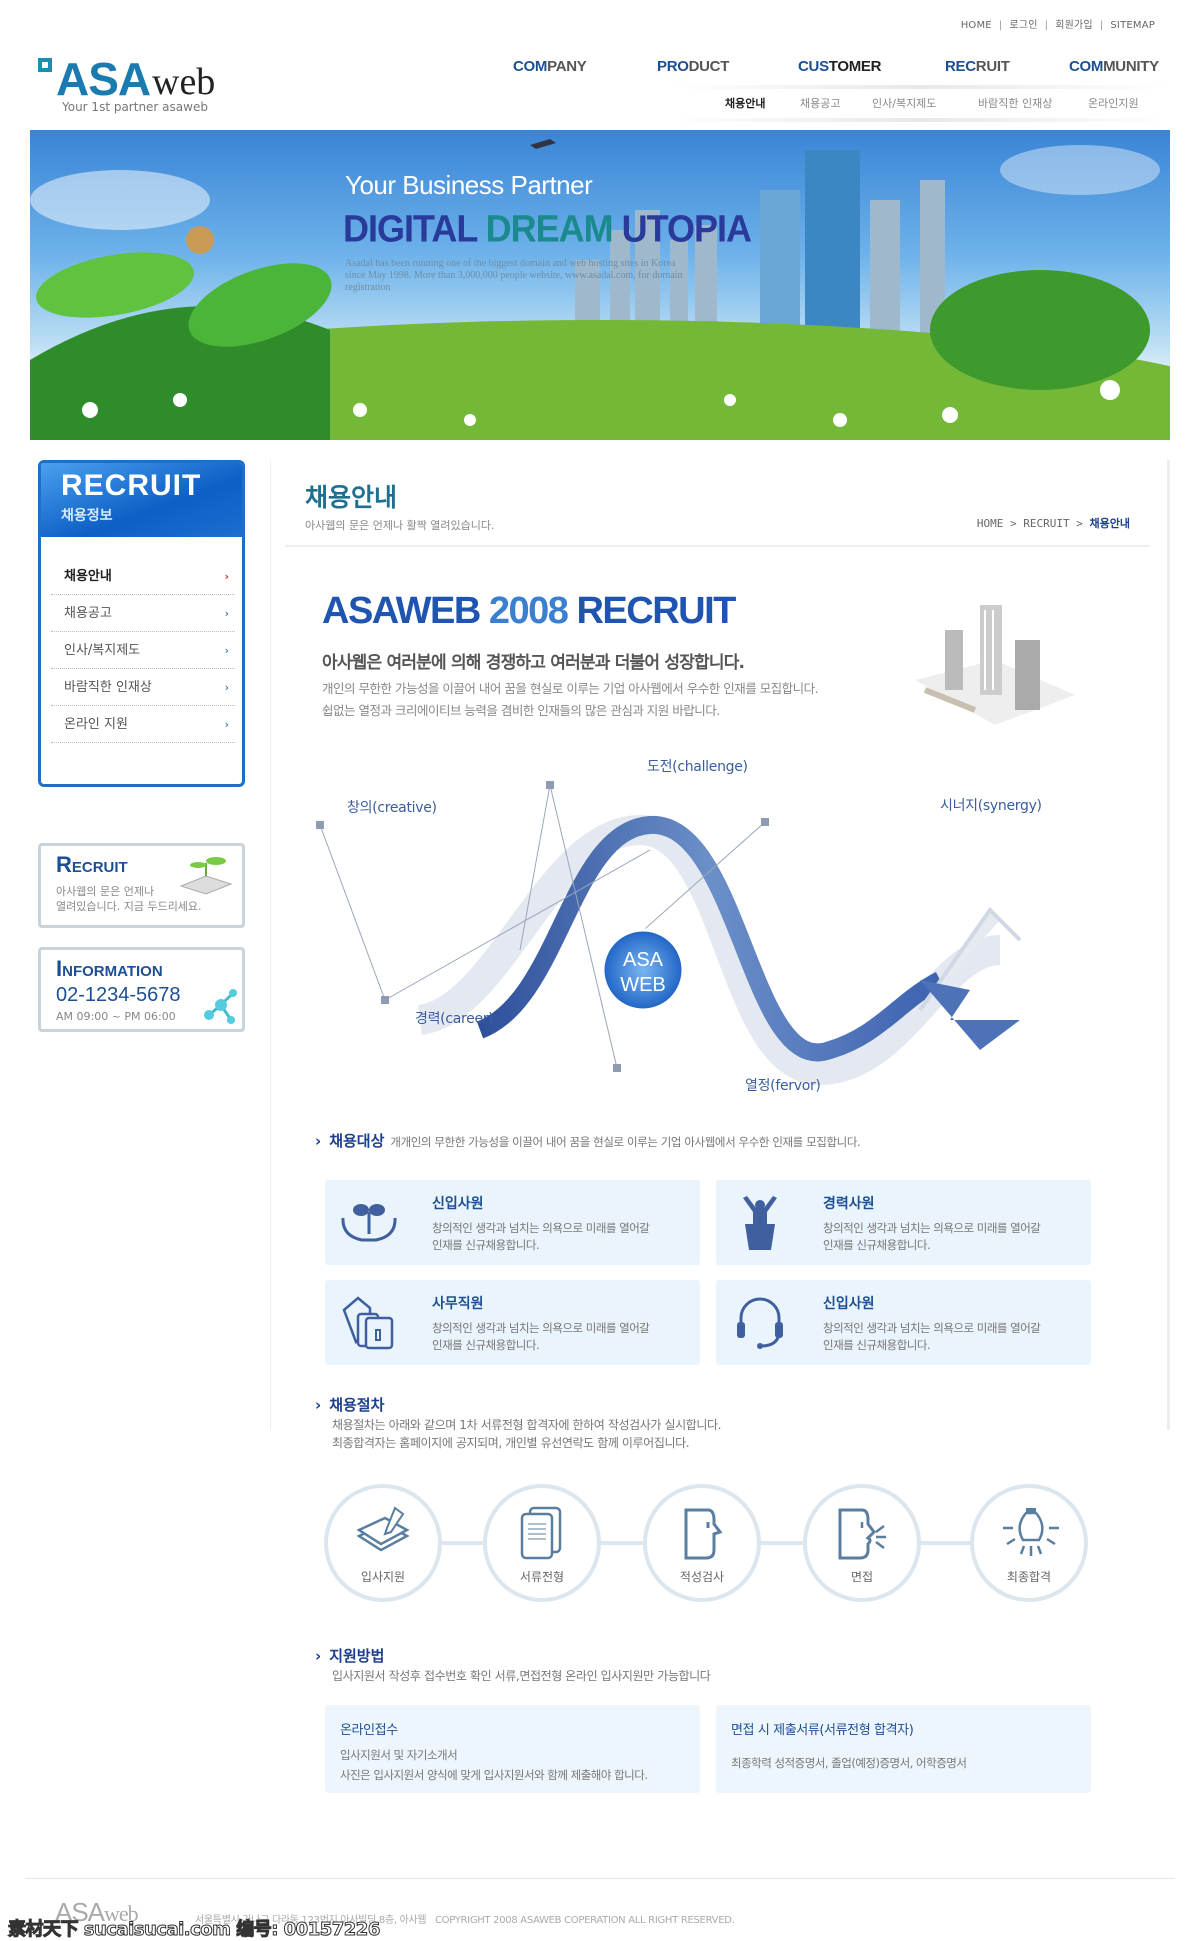  What do you see at coordinates (87, 516) in the screenshot?
I see `sidebar-subtitle: 채용정보` at bounding box center [87, 516].